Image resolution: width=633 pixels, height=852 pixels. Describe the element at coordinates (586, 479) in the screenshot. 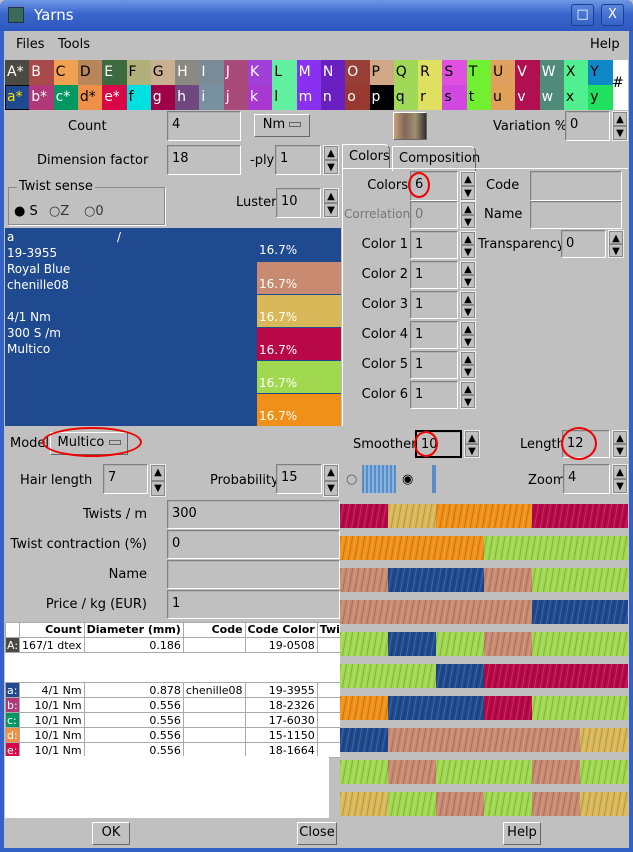

I see `zoom-input: 4` at that location.